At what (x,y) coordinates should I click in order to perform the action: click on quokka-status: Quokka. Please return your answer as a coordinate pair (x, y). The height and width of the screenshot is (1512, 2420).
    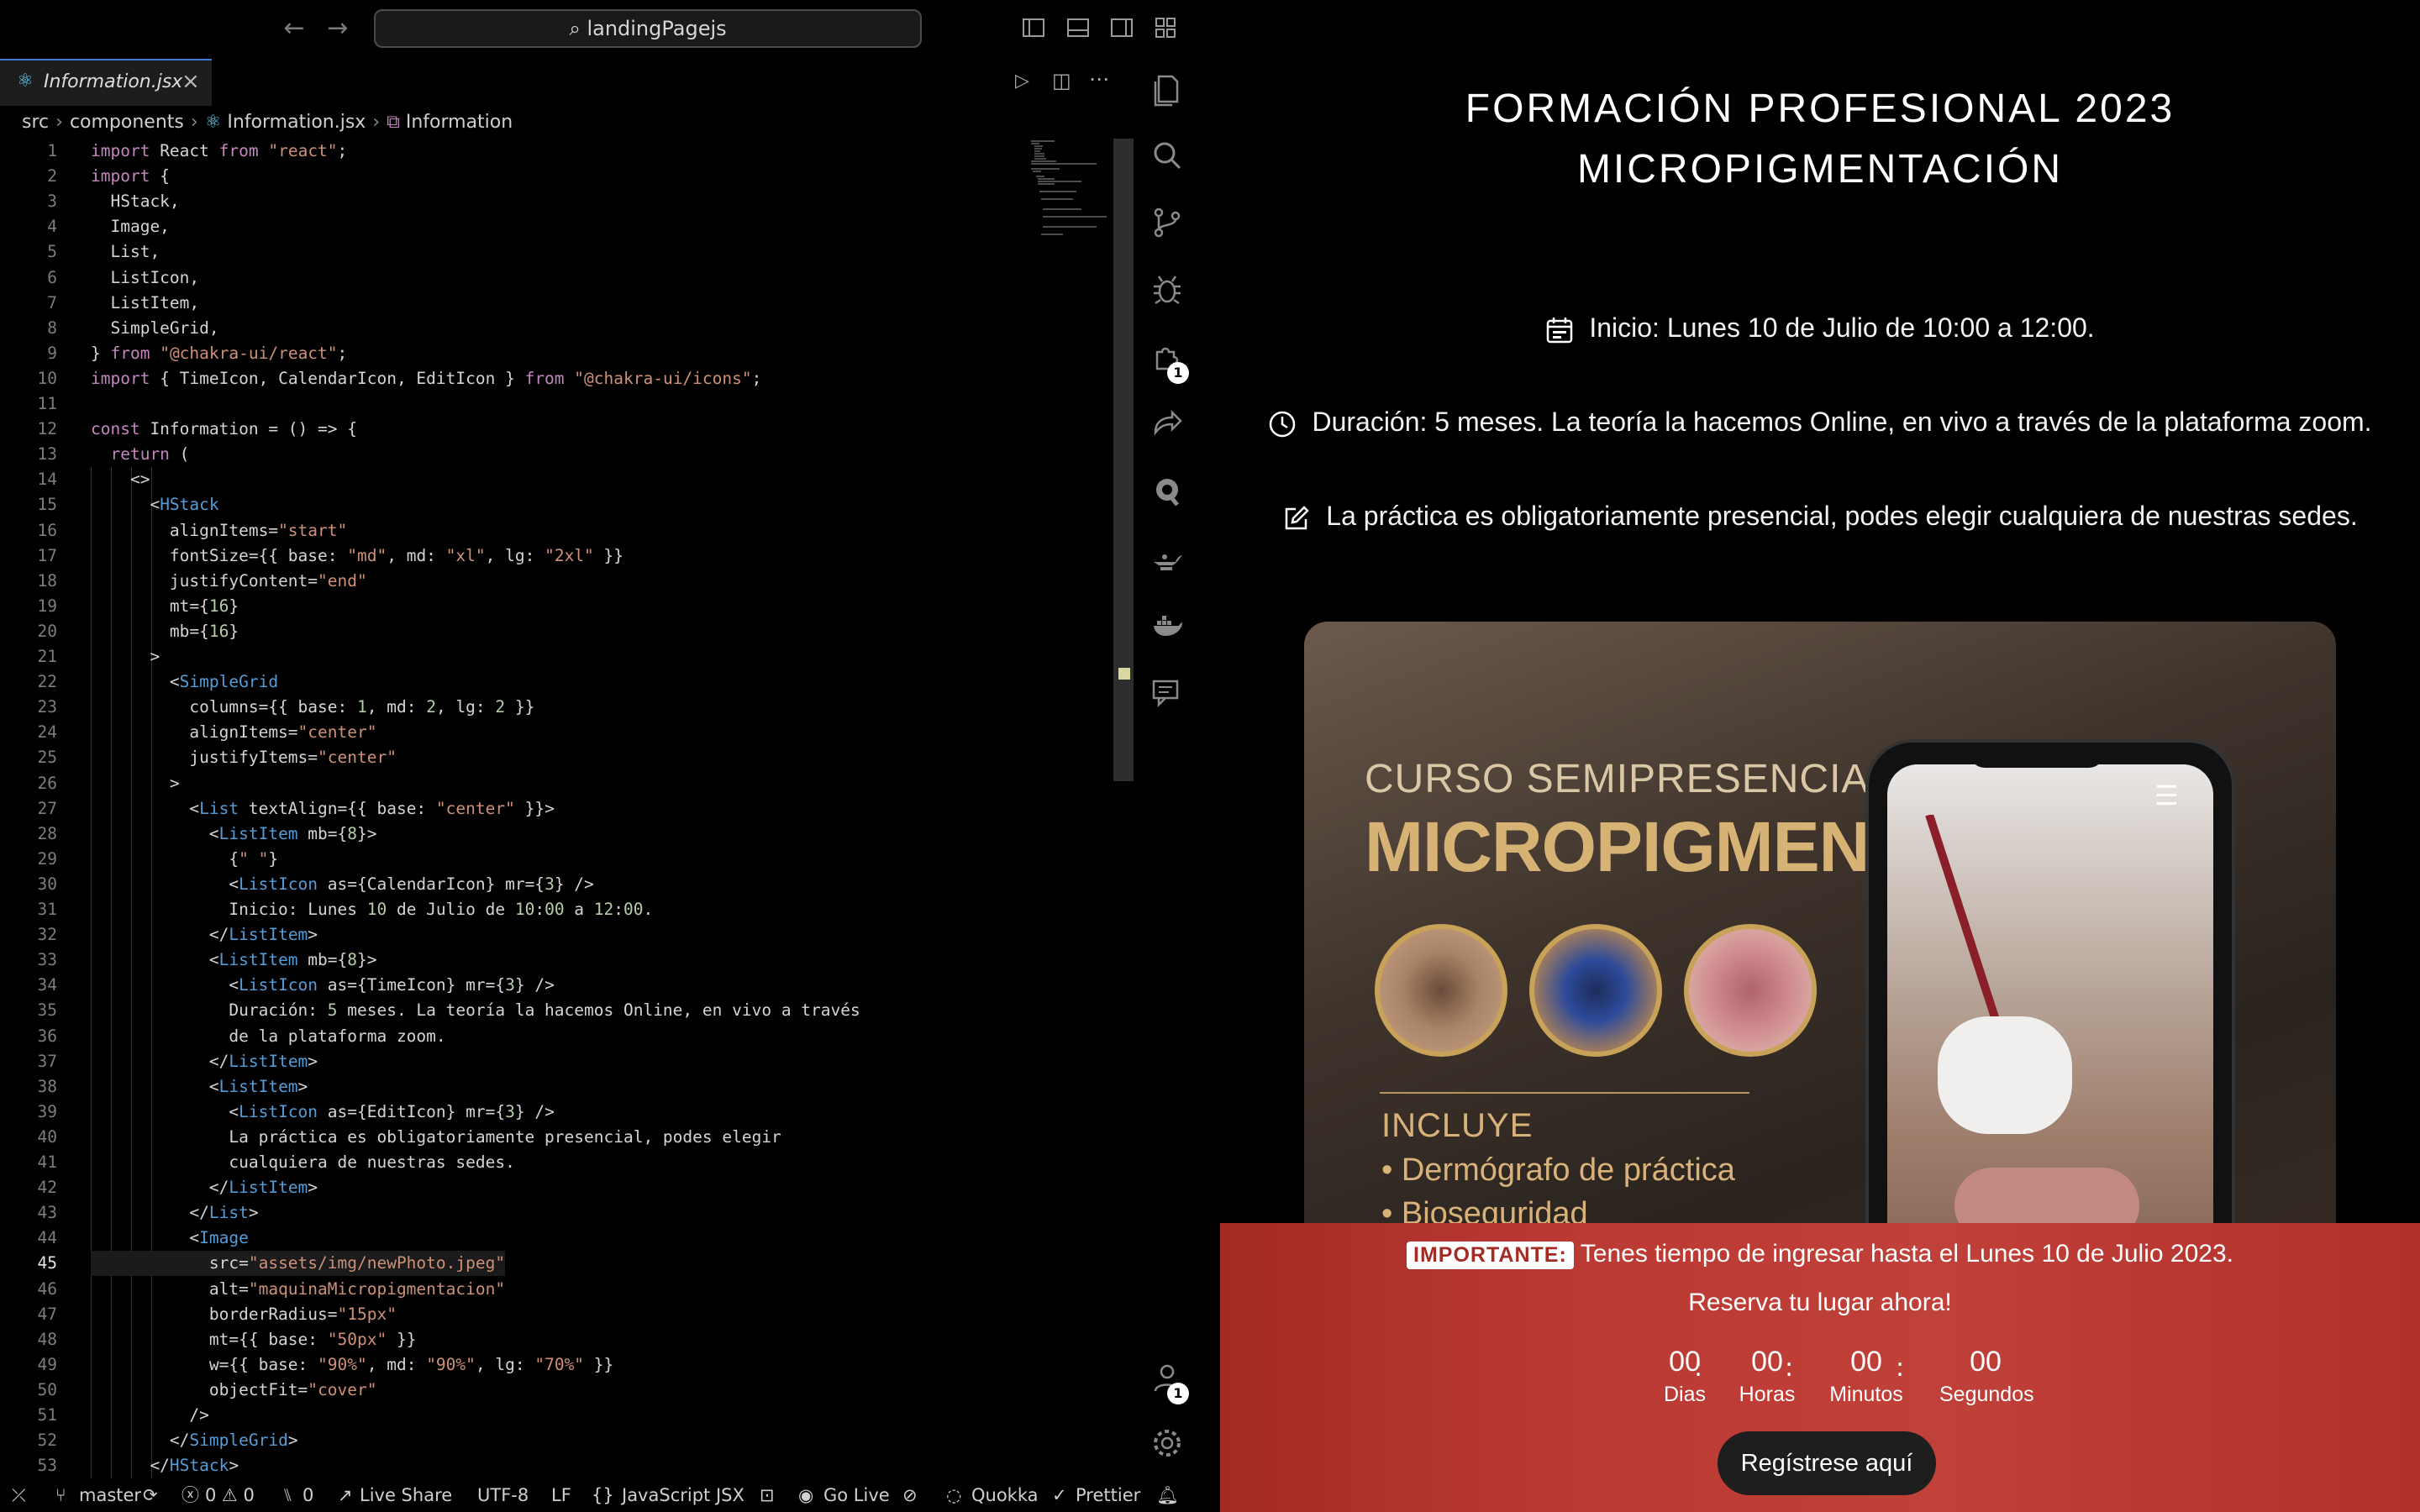
    Looking at the image, I should click on (1005, 1495).